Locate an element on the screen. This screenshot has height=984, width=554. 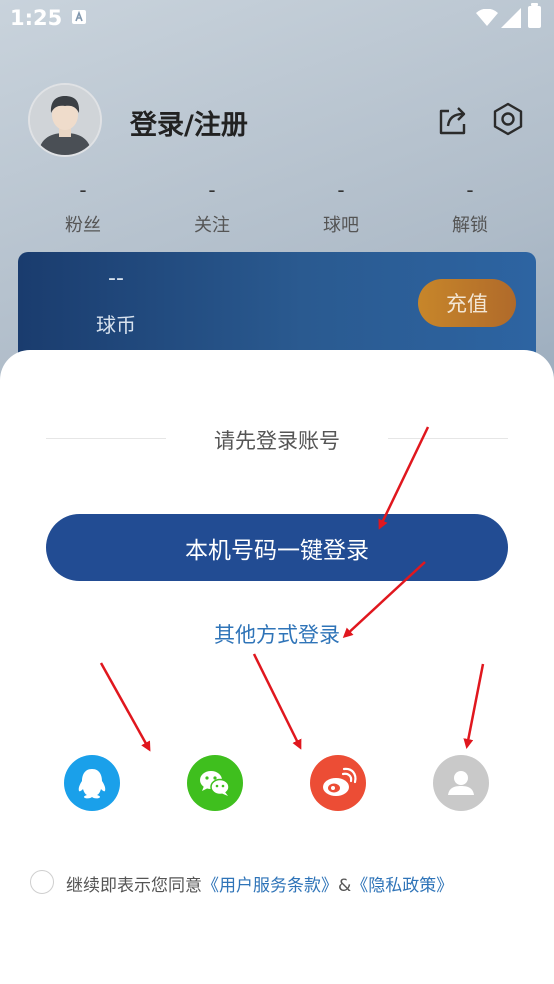
qq-icon is located at coordinates (92, 784).